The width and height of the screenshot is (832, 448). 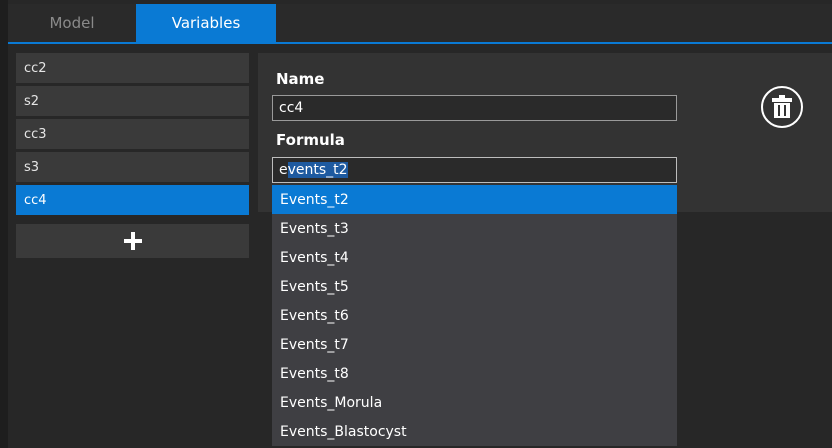 I want to click on plus-icon, so click(x=132, y=241).